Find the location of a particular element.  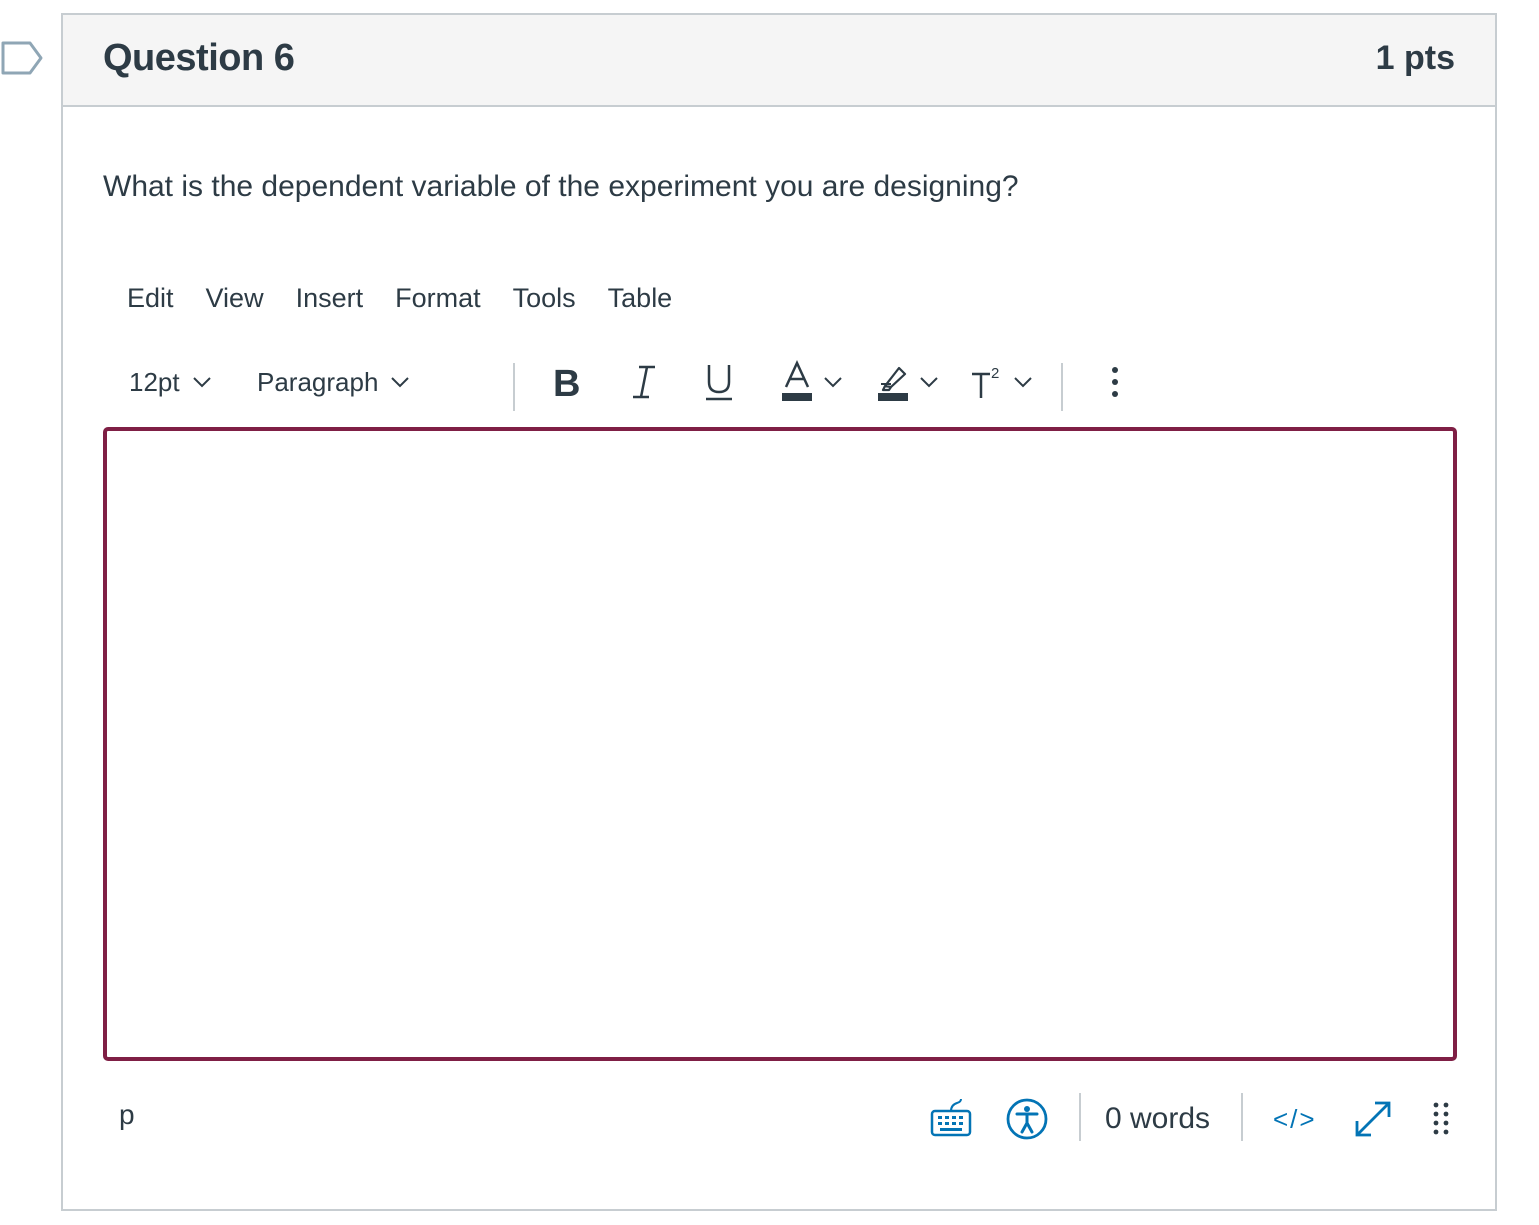

fullscreen-button is located at coordinates (1373, 1119).